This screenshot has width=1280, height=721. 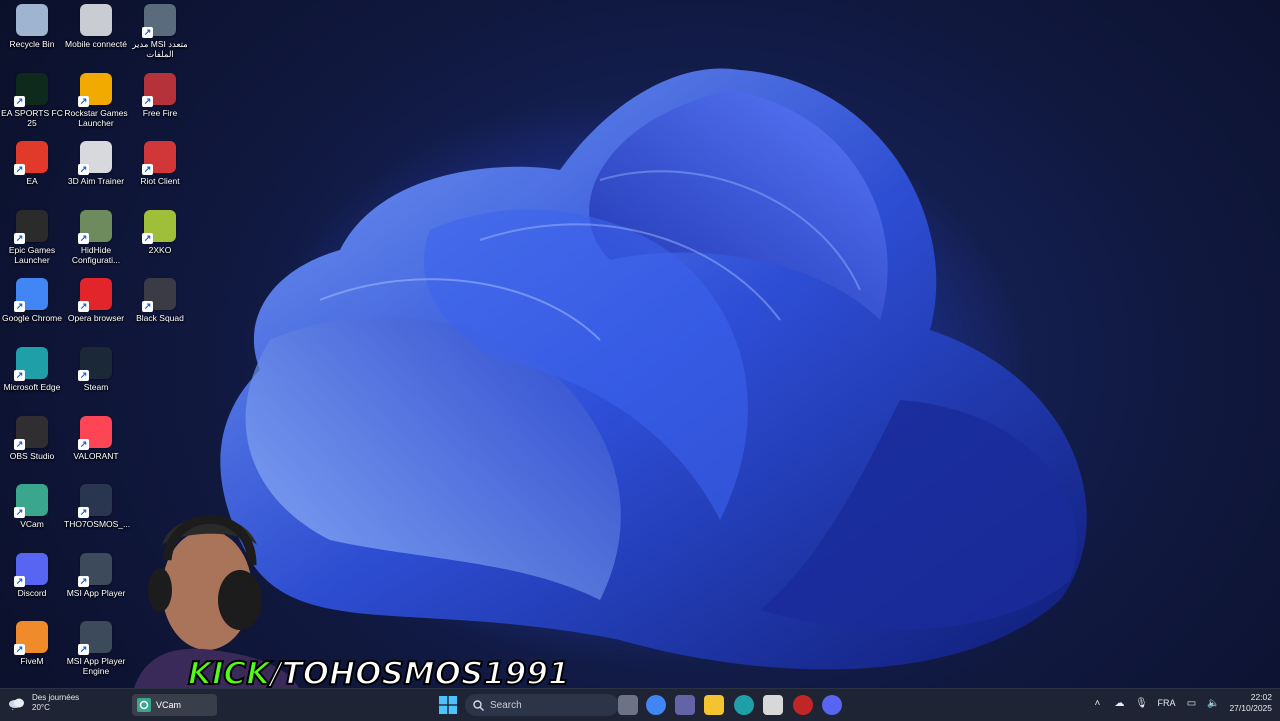 What do you see at coordinates (803, 705) in the screenshot?
I see `game-app-icon` at bounding box center [803, 705].